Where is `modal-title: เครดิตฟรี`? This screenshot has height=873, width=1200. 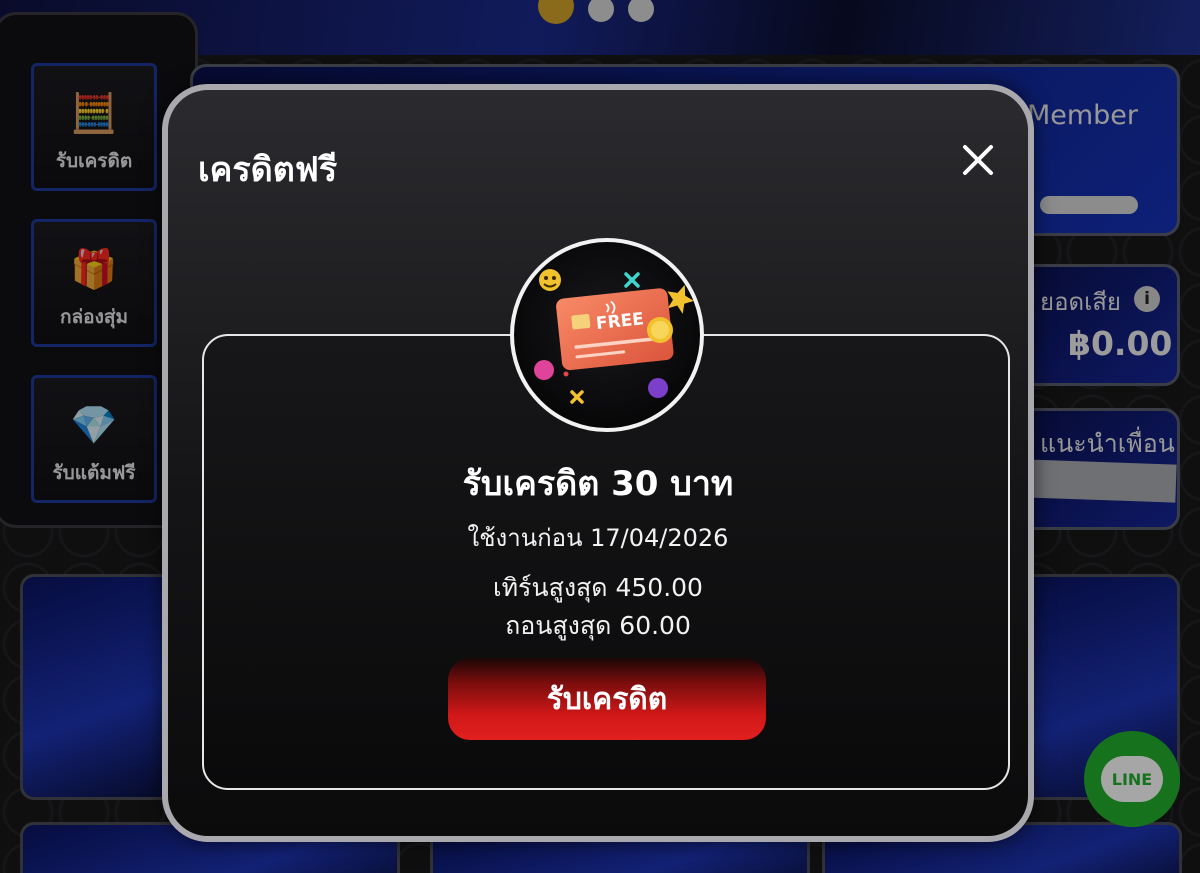 modal-title: เครดิตฟรี is located at coordinates (268, 170).